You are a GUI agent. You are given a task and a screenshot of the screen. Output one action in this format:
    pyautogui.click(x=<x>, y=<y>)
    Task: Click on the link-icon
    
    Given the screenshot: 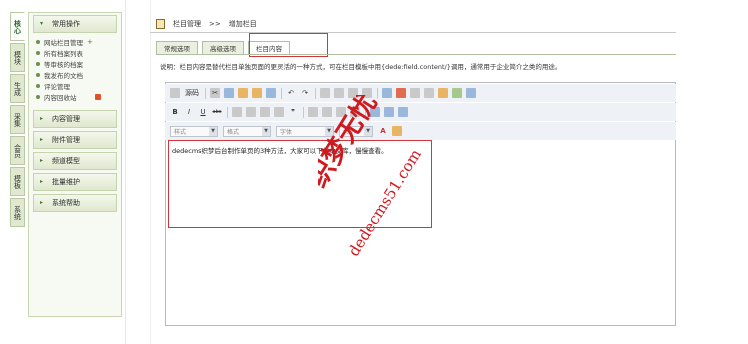 What is the action you would take?
    pyautogui.click(x=375, y=112)
    